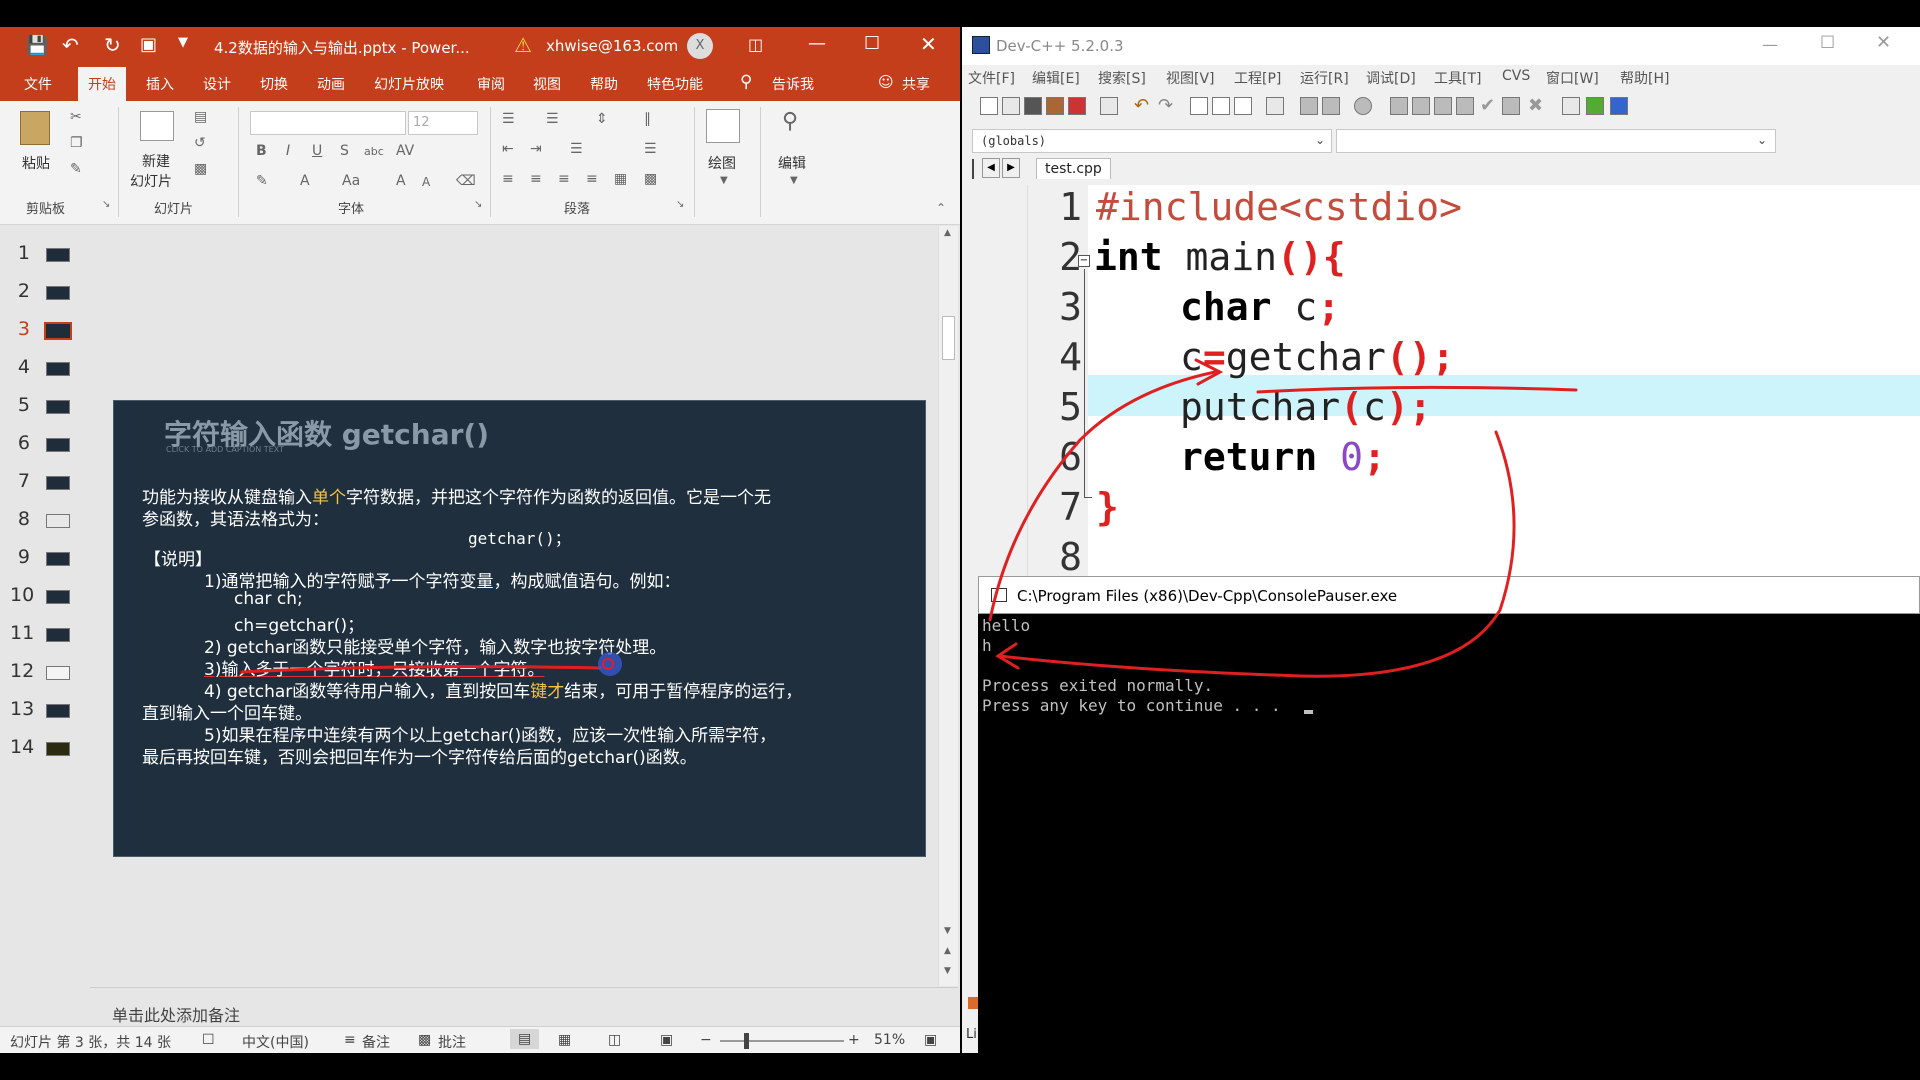 The image size is (1920, 1080). Describe the element at coordinates (790, 121) in the screenshot. I see `search-icon: ⚲` at that location.